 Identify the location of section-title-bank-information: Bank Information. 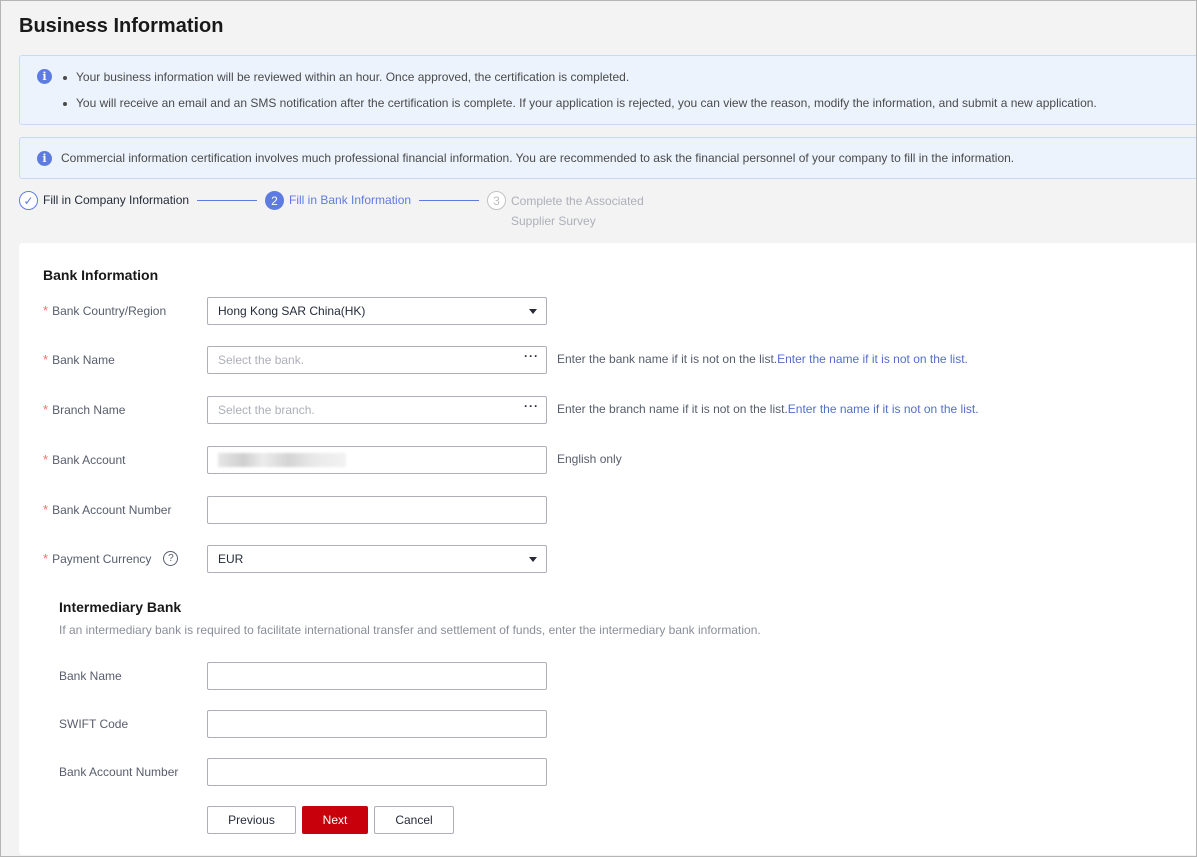
(101, 275).